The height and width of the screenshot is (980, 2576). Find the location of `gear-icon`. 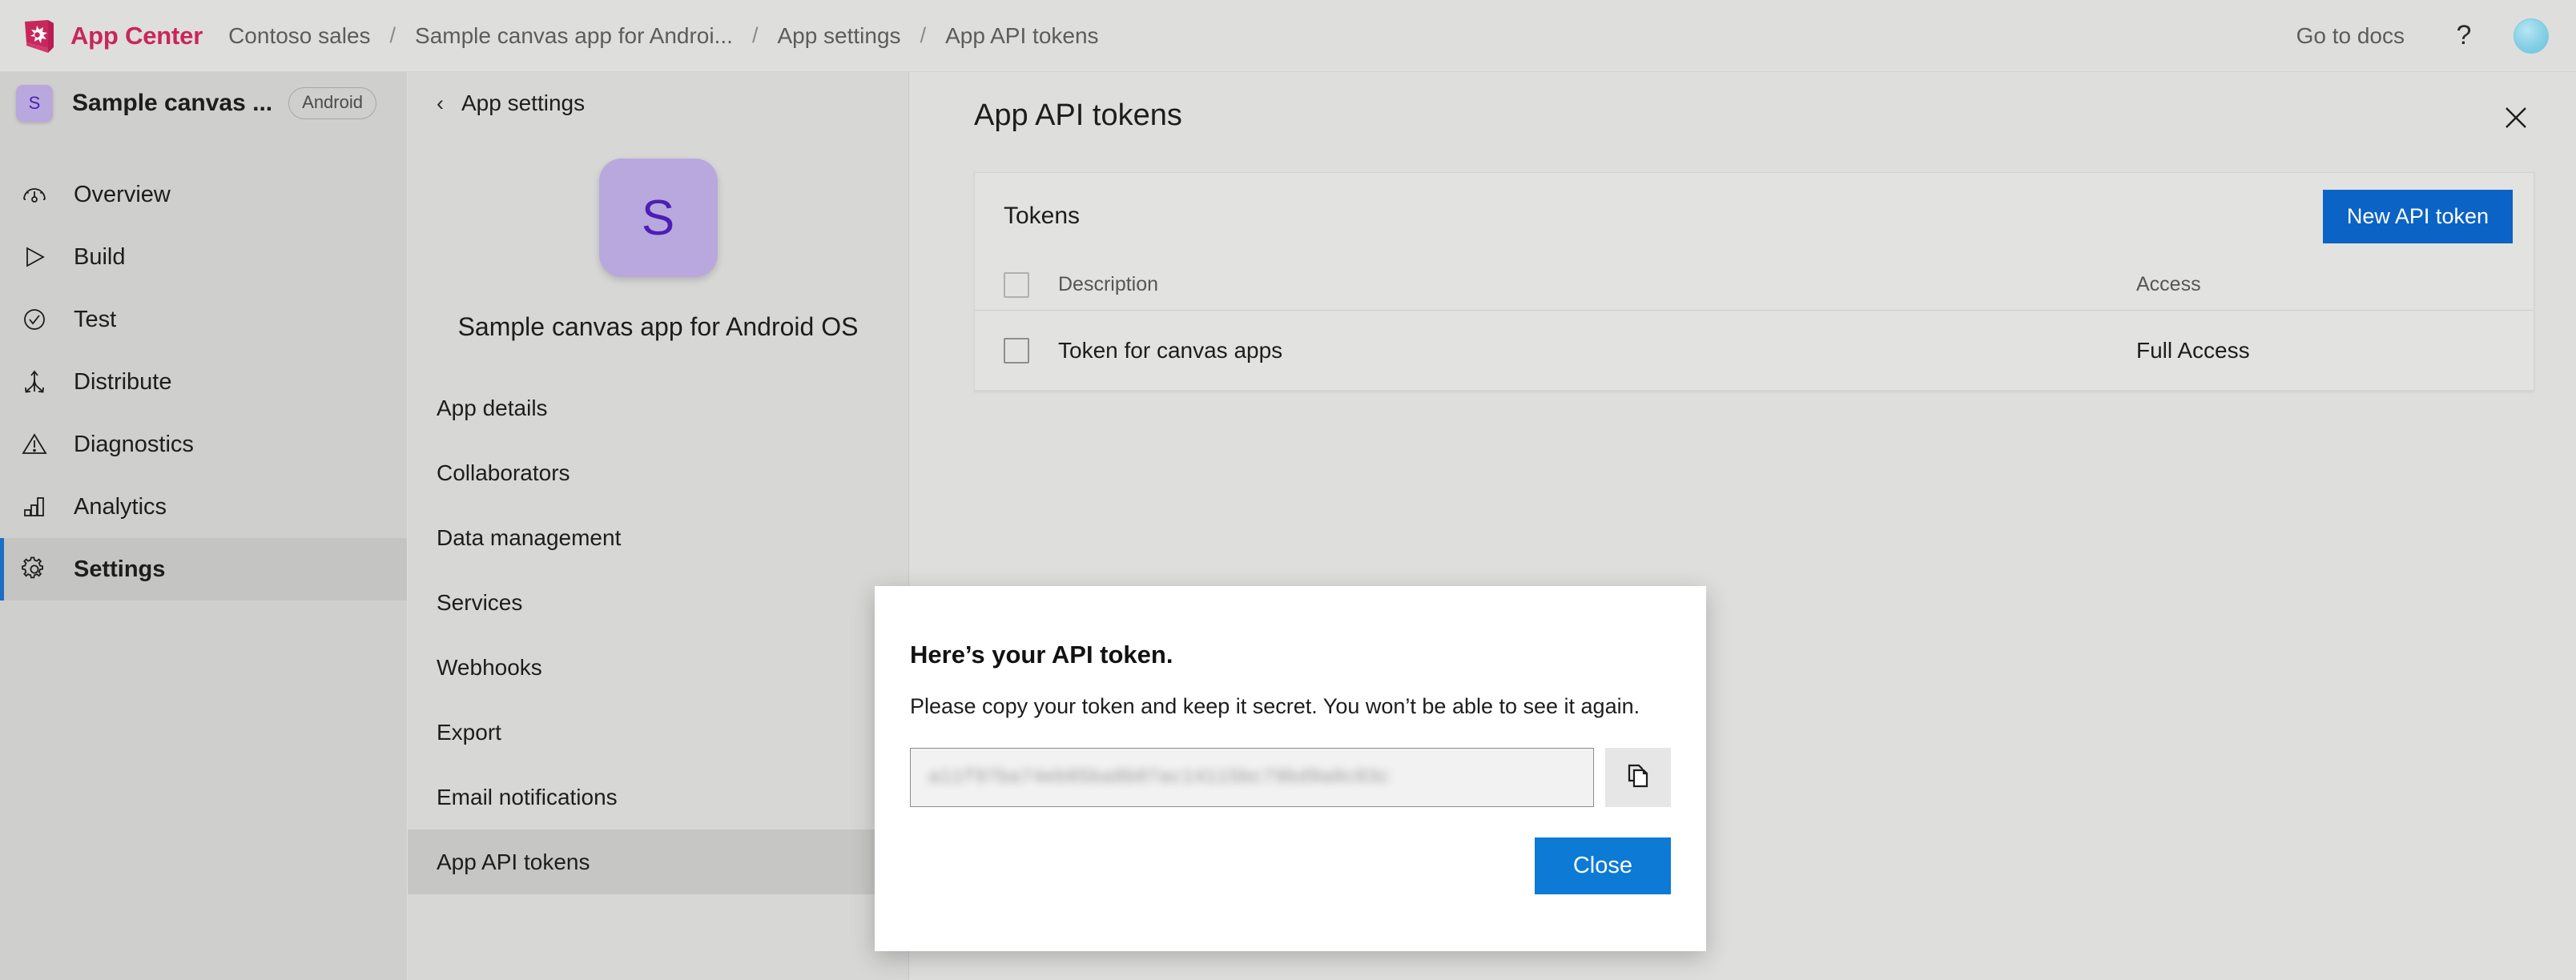

gear-icon is located at coordinates (34, 570).